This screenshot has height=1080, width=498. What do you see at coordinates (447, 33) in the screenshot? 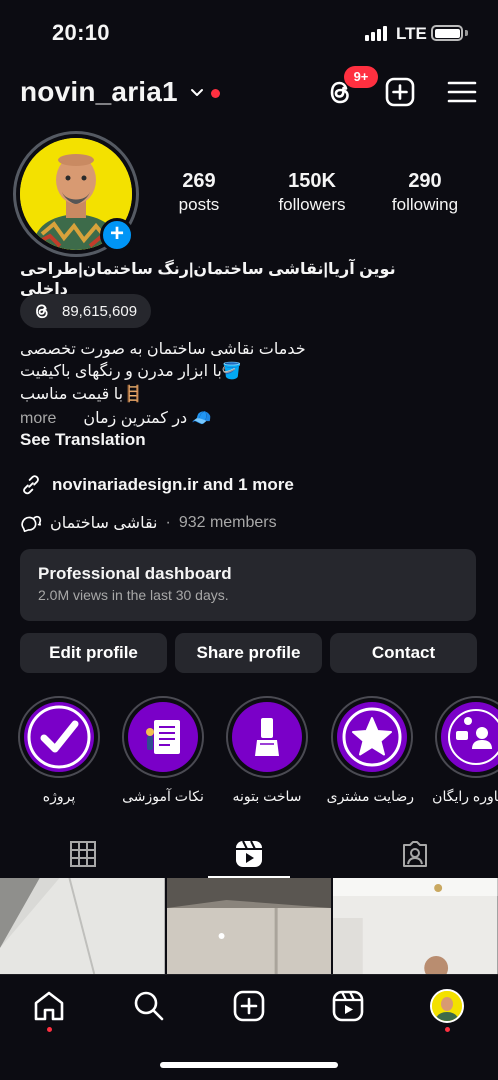
I see `battery-icon` at bounding box center [447, 33].